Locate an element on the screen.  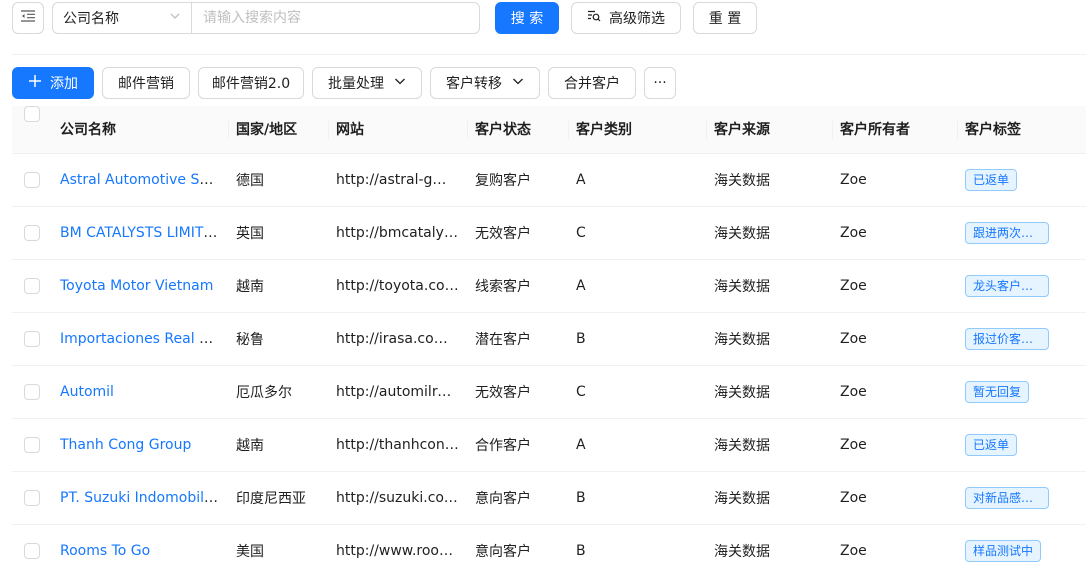
column-header-status: 客户状态 is located at coordinates (517, 130).